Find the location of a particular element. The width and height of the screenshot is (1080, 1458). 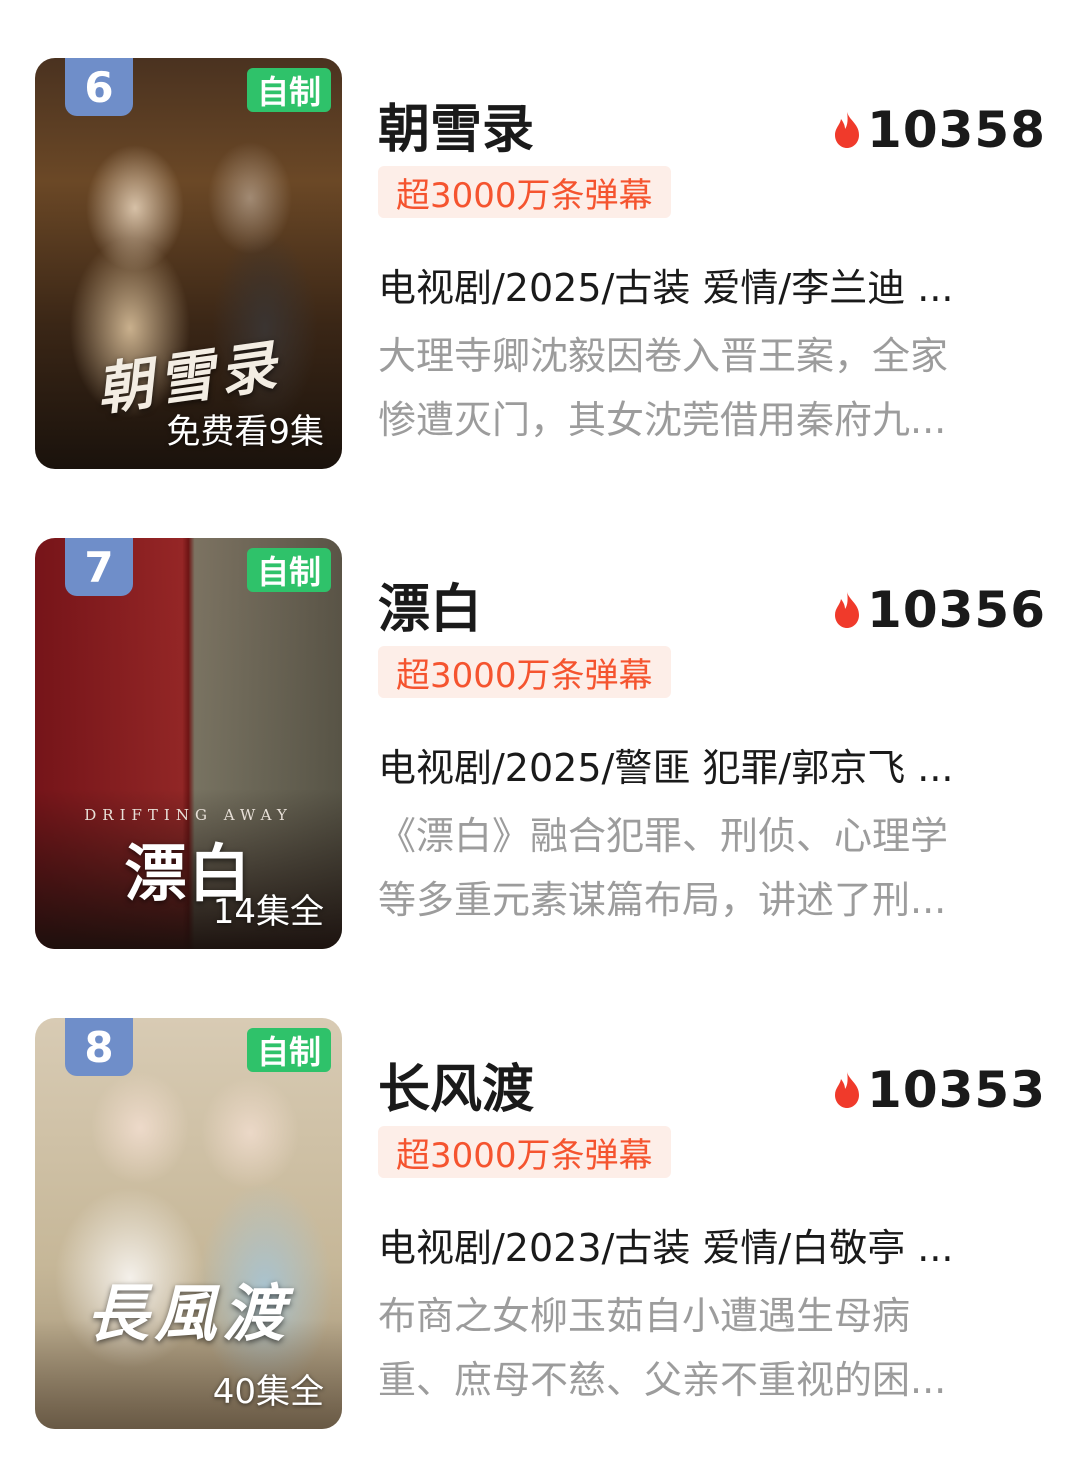

show-title: 朝雪录 is located at coordinates (456, 130).